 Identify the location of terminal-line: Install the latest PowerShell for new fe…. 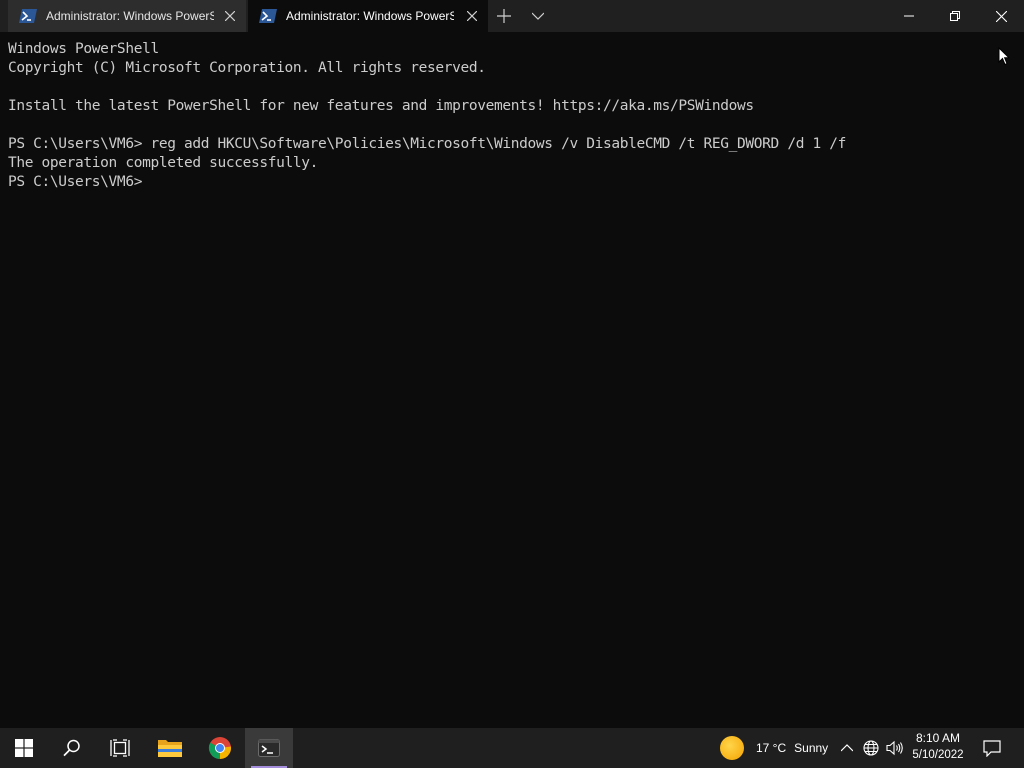
(381, 106).